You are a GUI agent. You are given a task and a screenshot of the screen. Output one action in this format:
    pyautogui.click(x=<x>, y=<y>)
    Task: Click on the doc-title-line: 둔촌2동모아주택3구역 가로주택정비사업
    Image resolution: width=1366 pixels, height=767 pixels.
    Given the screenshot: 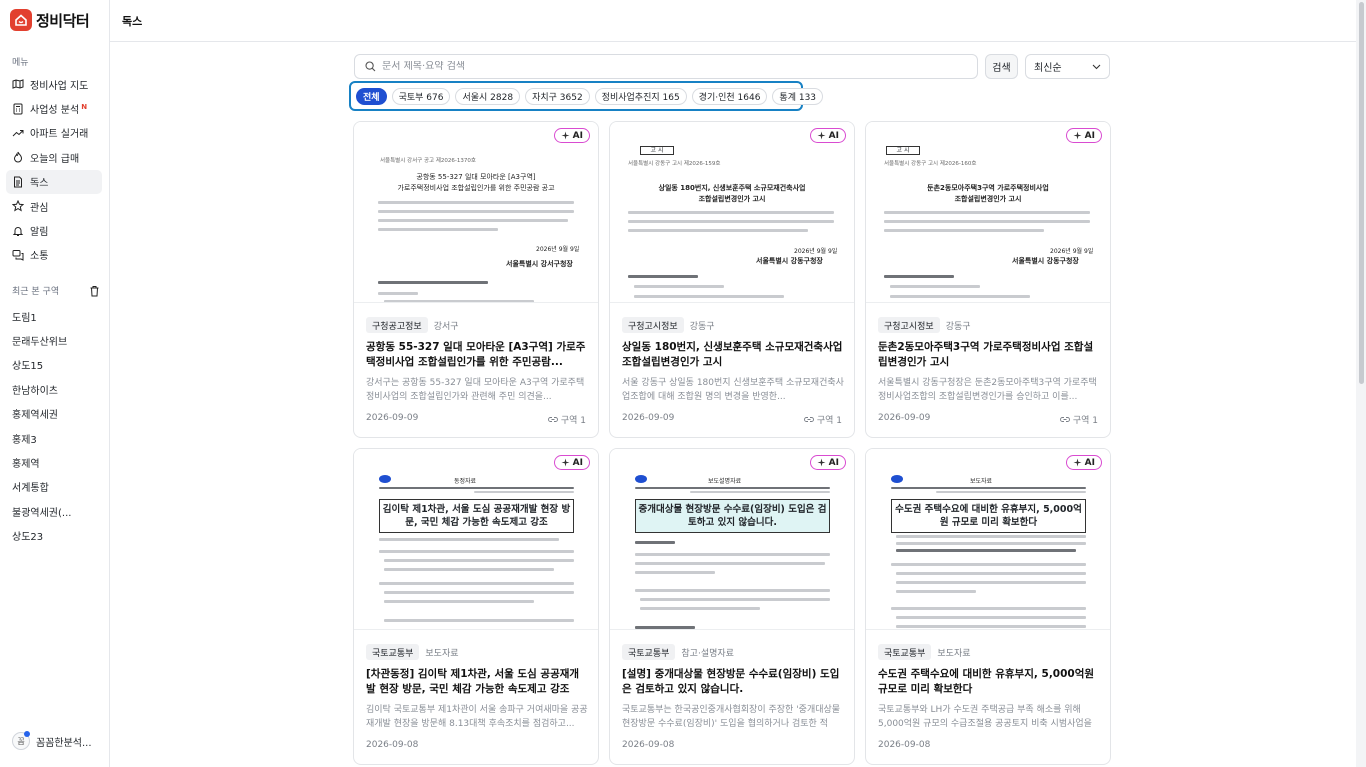 What is the action you would take?
    pyautogui.click(x=988, y=188)
    